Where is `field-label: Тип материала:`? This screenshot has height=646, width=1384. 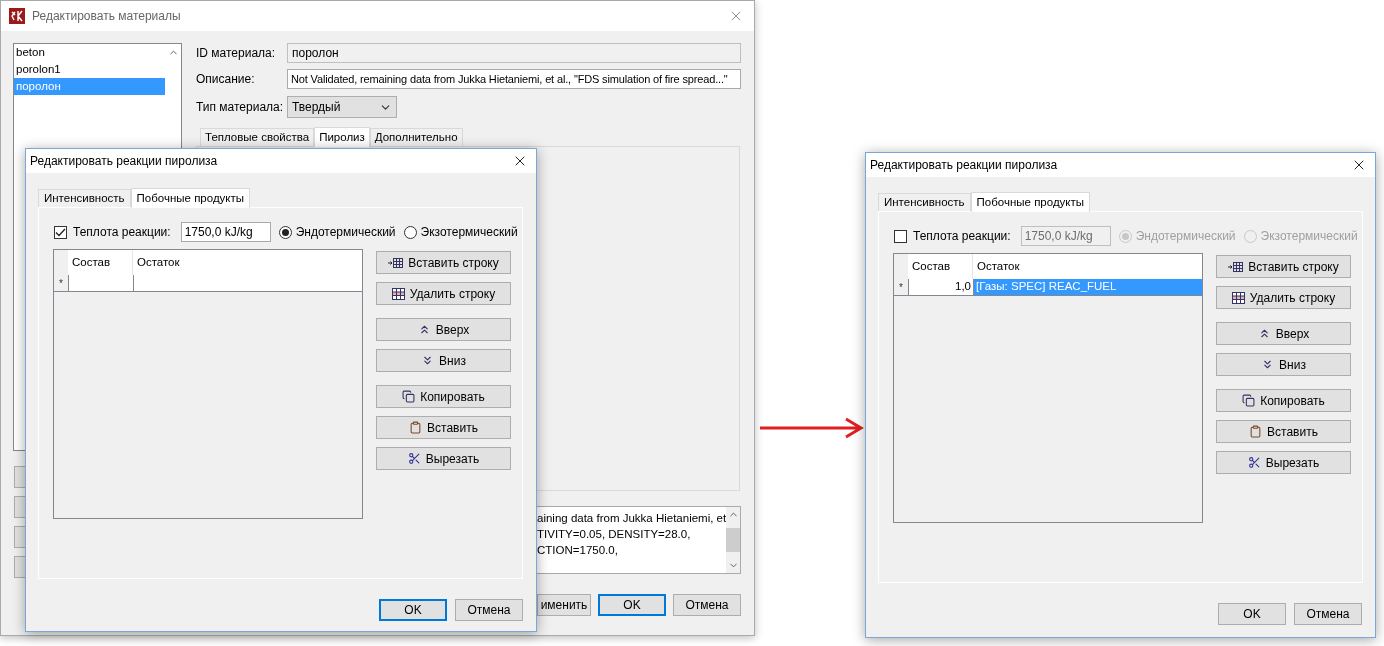 field-label: Тип материала: is located at coordinates (240, 107).